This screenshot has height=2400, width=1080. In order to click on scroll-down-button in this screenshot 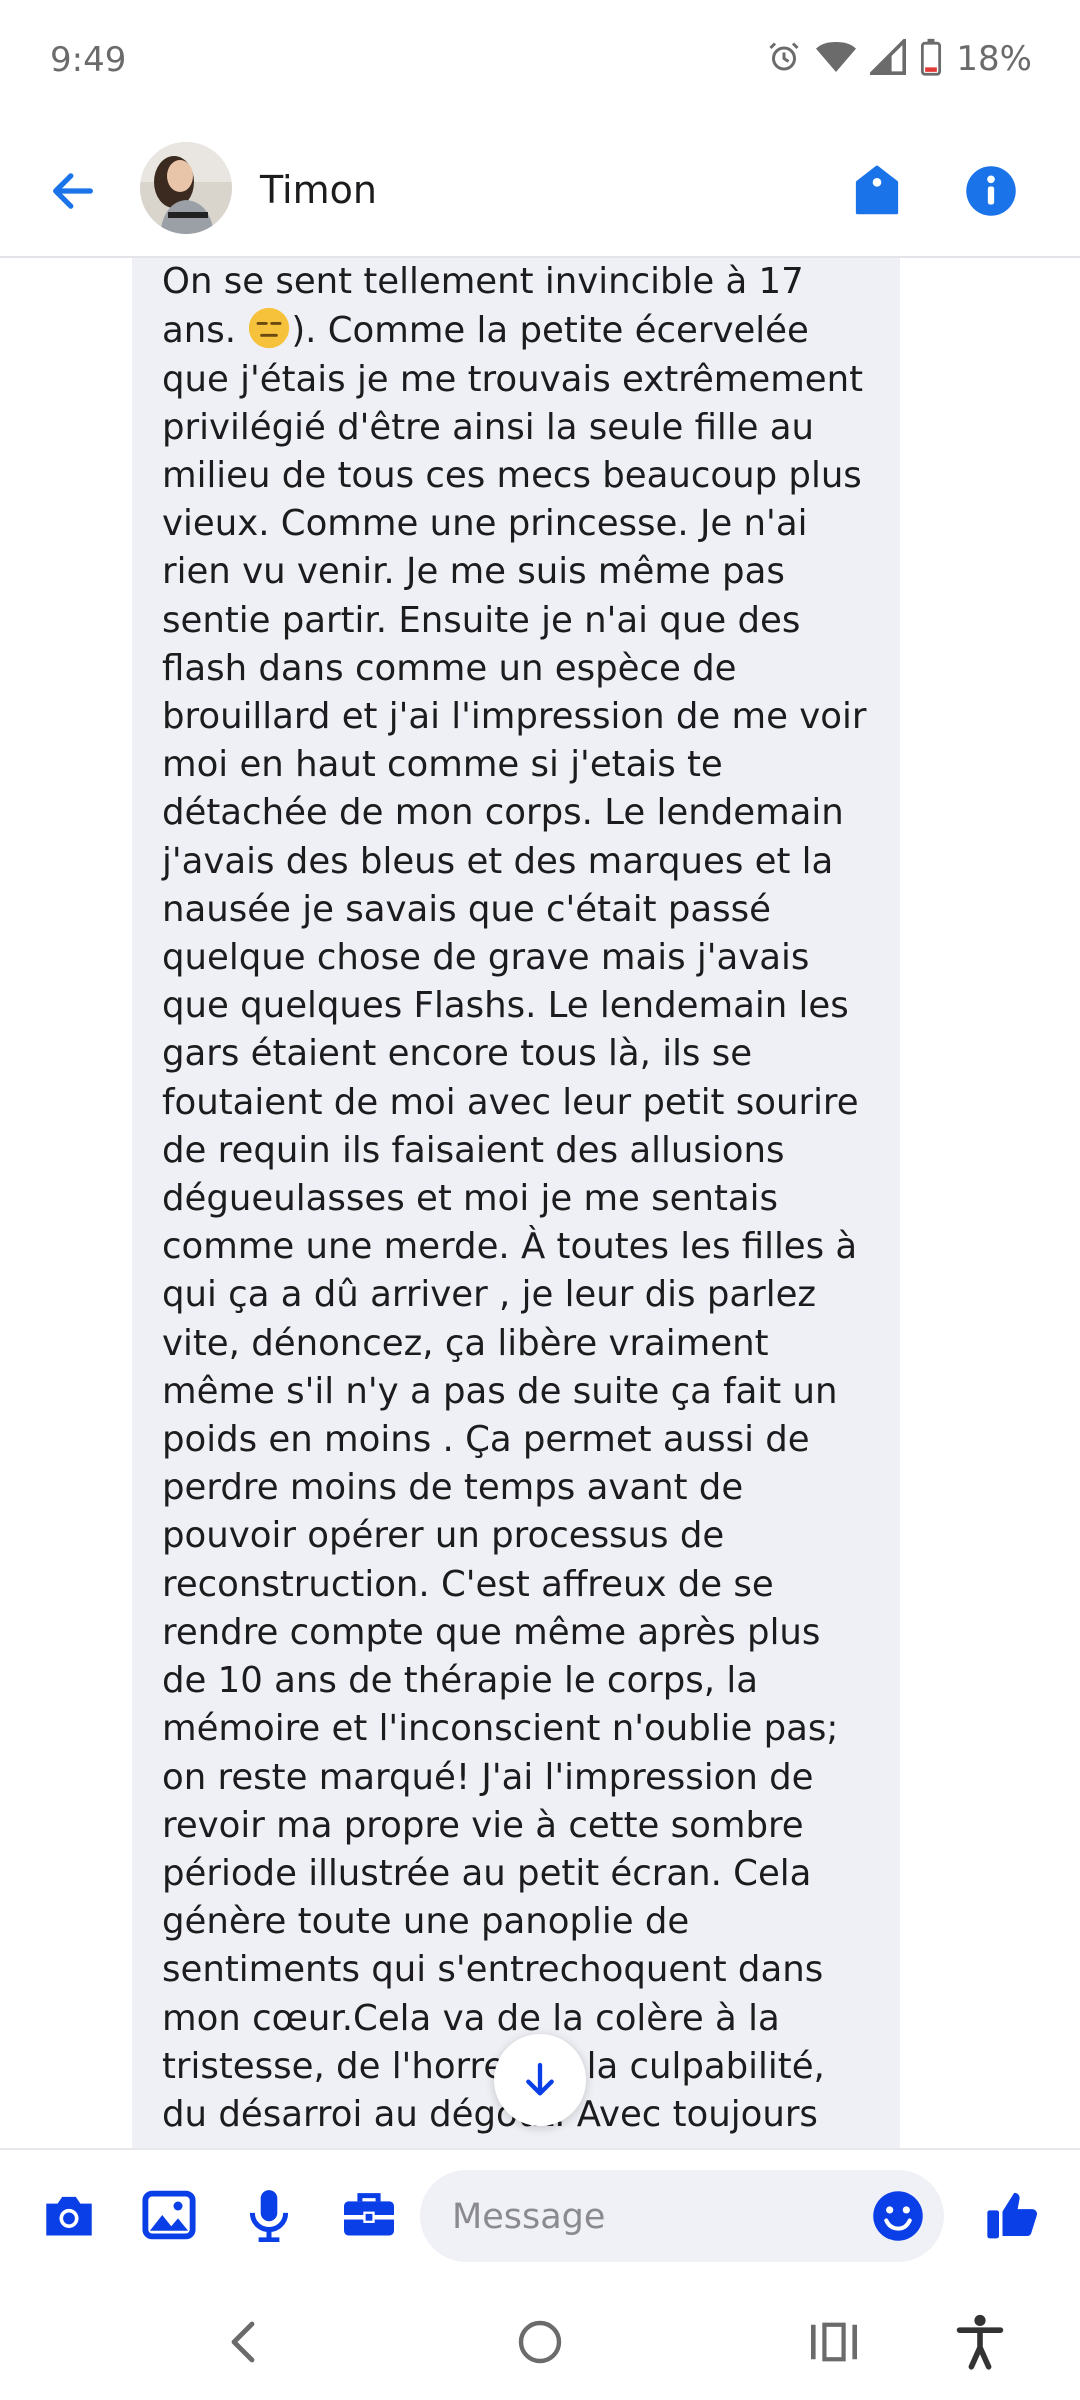, I will do `click(540, 2080)`.